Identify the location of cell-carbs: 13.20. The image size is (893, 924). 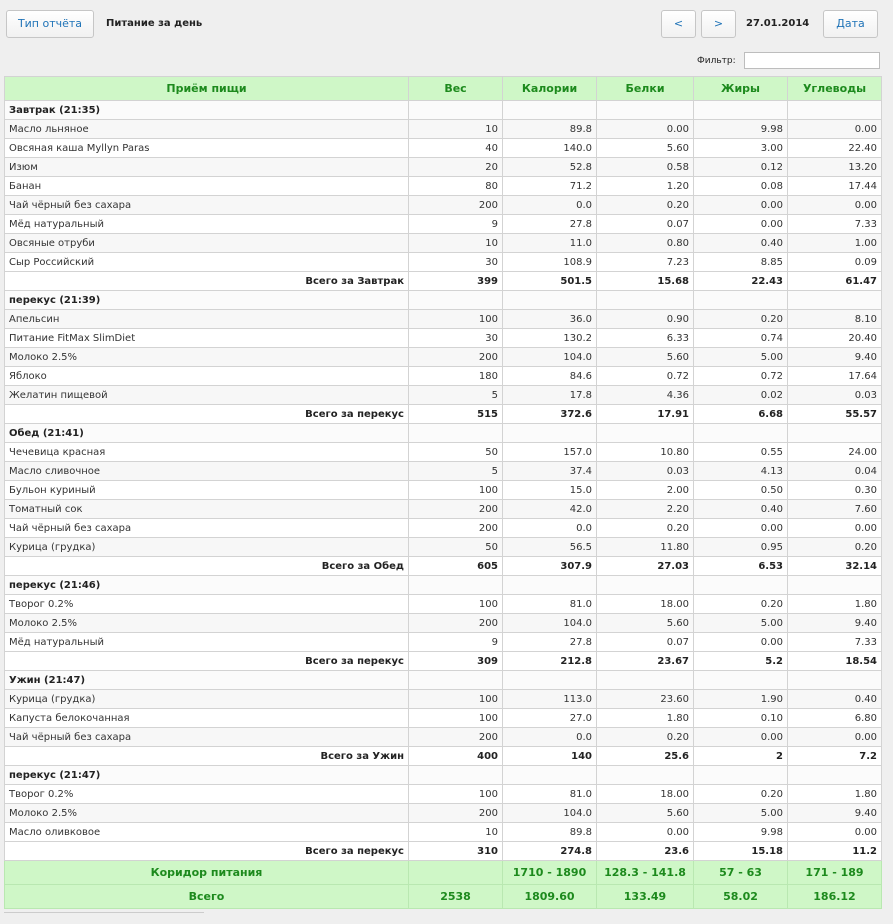
(834, 167).